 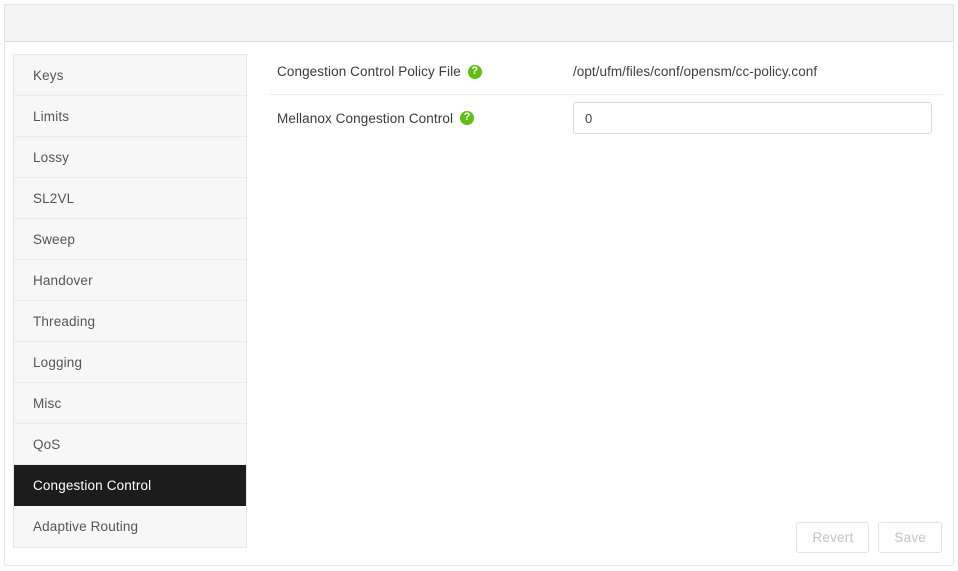 I want to click on field-label-congestion-control-policy-file: Congestion Control Policy File ?, so click(x=423, y=71).